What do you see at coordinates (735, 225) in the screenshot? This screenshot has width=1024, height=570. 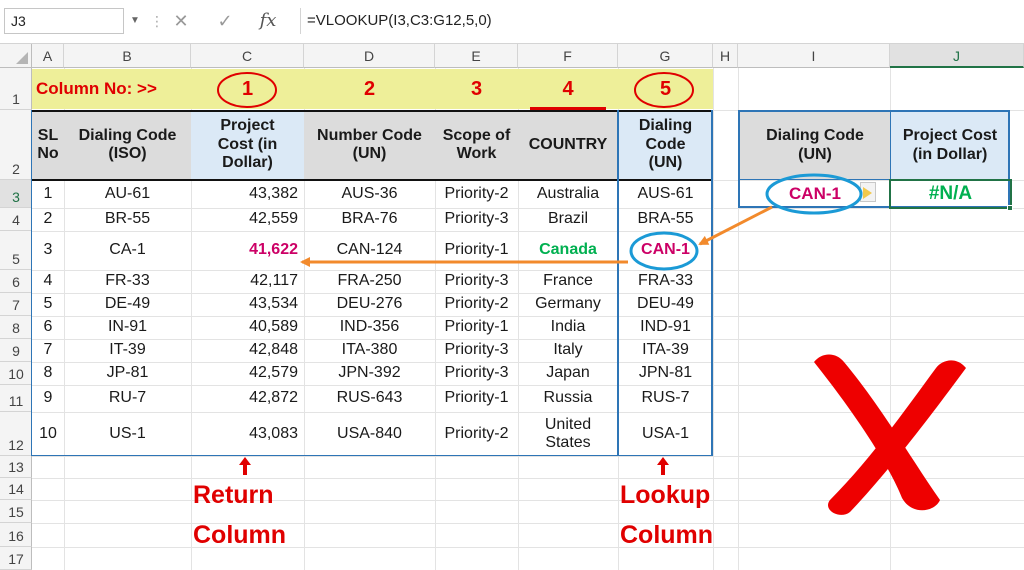 I see `arrow-to-lookup-column` at bounding box center [735, 225].